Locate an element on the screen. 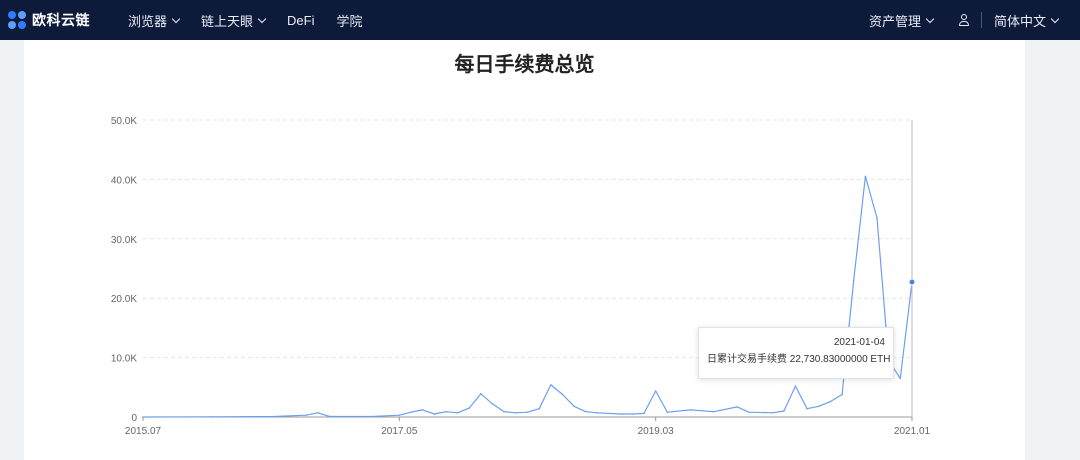 Image resolution: width=1080 pixels, height=460 pixels. nav-item-defi: DeFi is located at coordinates (300, 20).